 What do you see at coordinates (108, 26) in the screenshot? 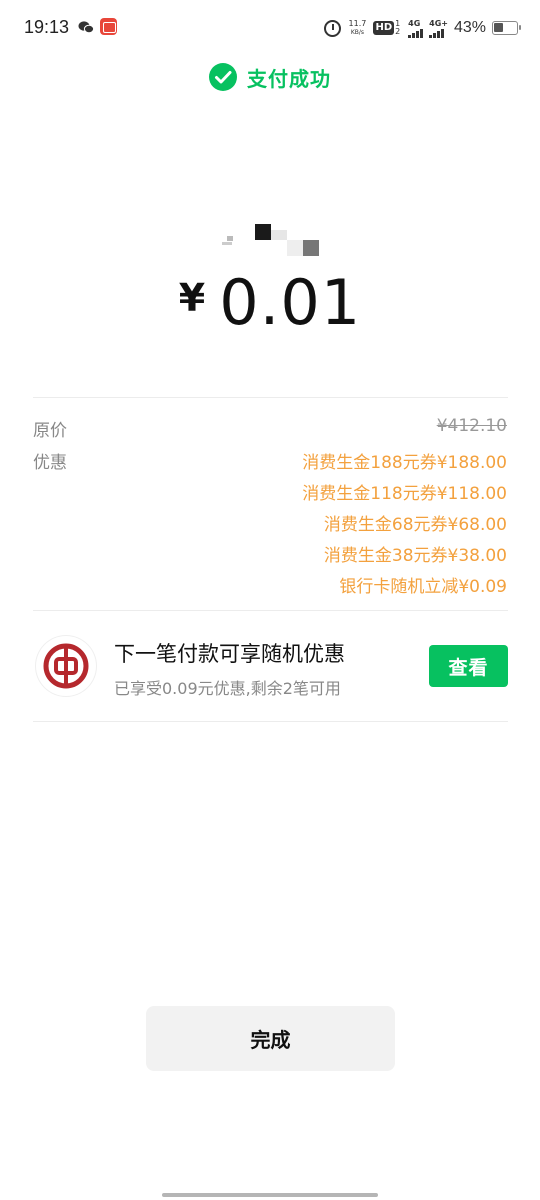
I see `app-notification-icon` at bounding box center [108, 26].